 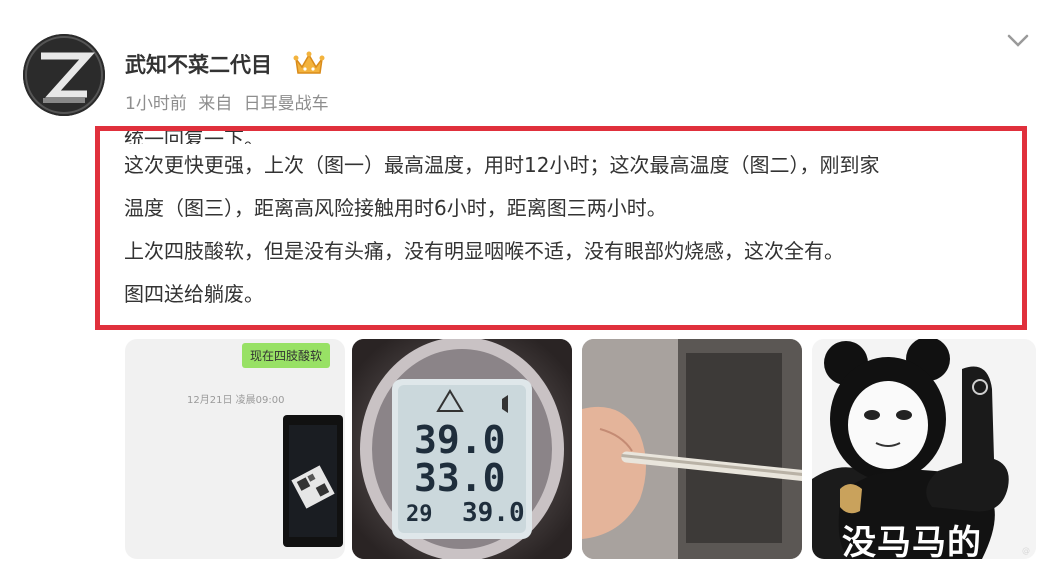 What do you see at coordinates (313, 481) in the screenshot?
I see `phone-photo-icon` at bounding box center [313, 481].